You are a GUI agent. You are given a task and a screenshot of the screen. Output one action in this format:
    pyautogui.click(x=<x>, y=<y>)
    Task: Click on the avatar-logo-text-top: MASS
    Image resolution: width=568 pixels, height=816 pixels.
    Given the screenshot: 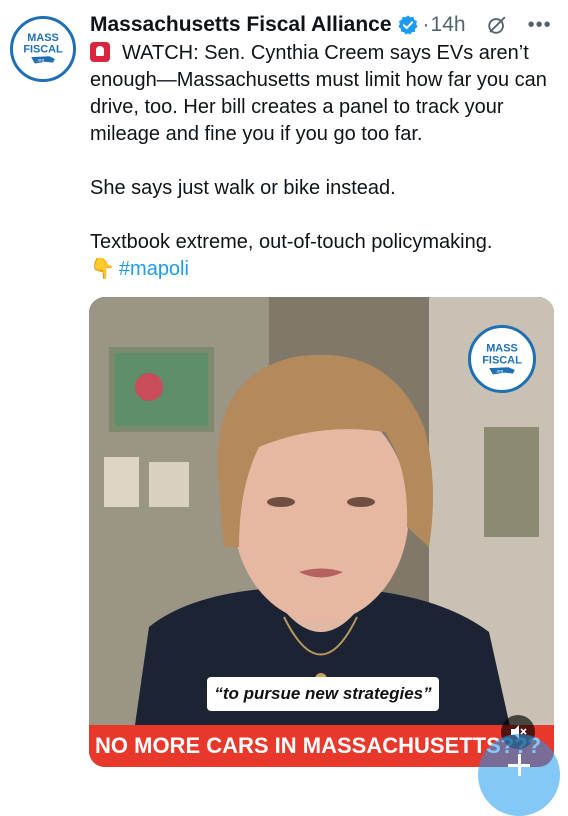 What is the action you would take?
    pyautogui.click(x=42, y=38)
    